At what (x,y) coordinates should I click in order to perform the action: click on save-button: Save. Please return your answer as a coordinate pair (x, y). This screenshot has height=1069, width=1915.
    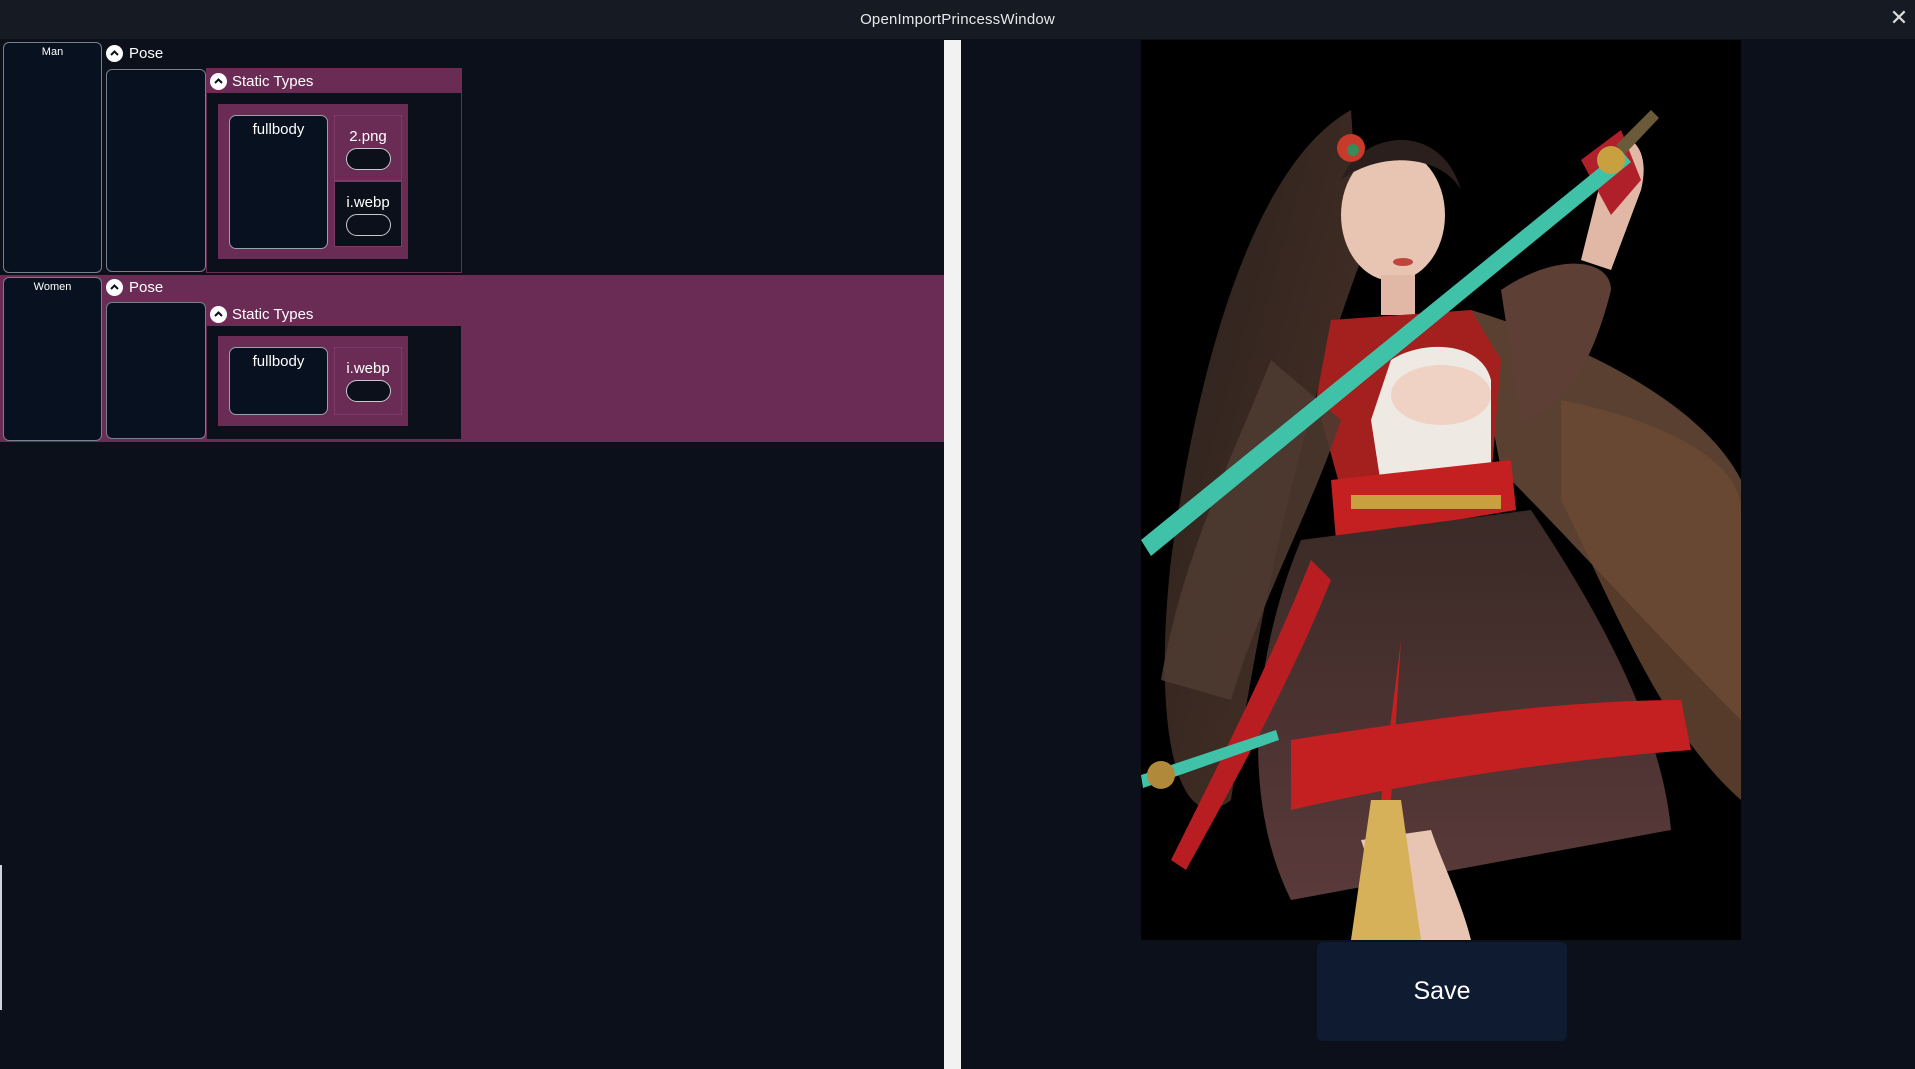
    Looking at the image, I should click on (1442, 991).